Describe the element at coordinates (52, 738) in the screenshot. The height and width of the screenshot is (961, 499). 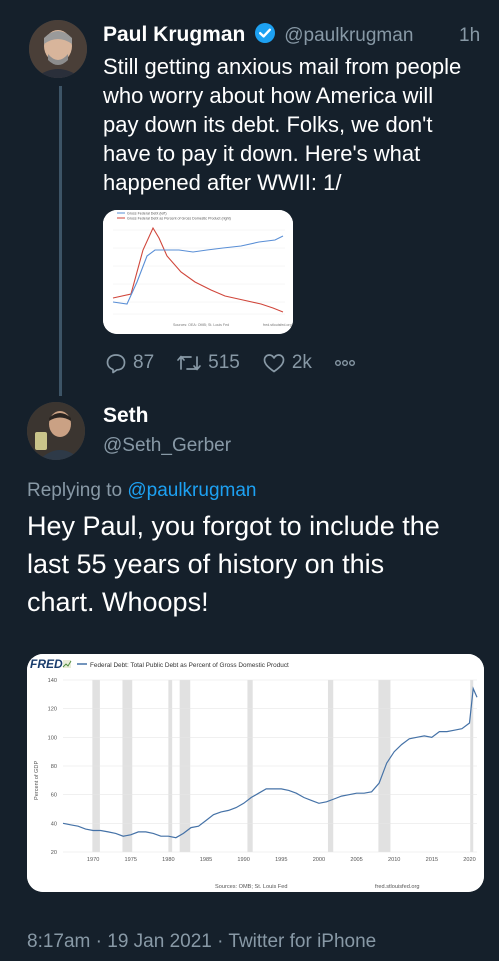
I see `y-tick-label: 100` at that location.